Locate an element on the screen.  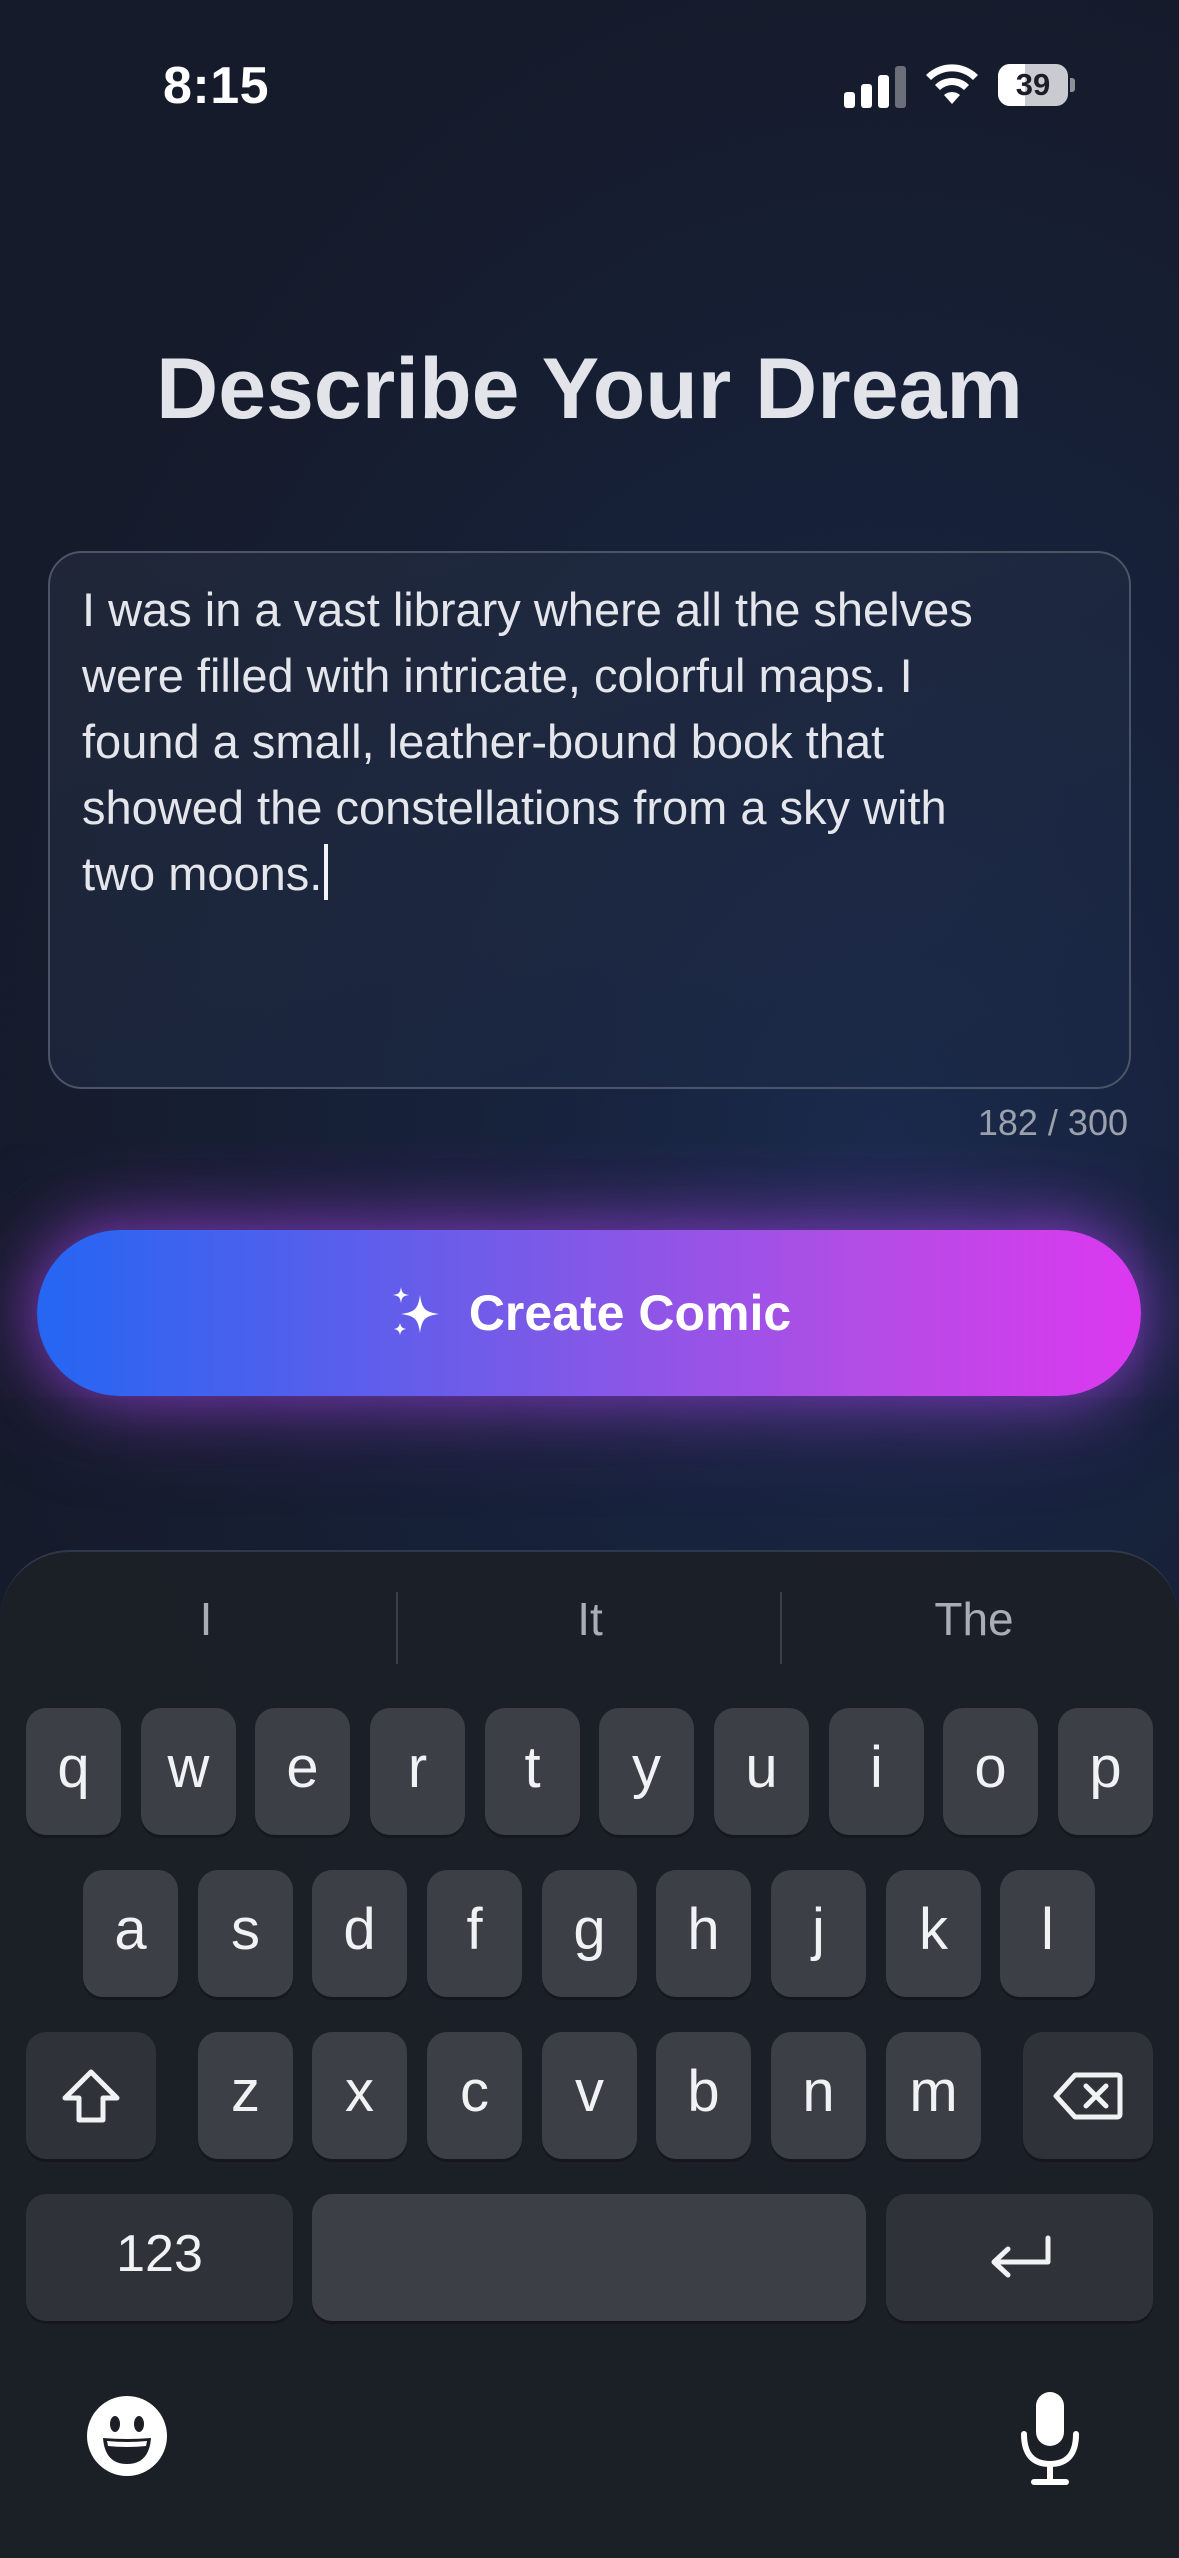
text-cursor is located at coordinates (326, 872).